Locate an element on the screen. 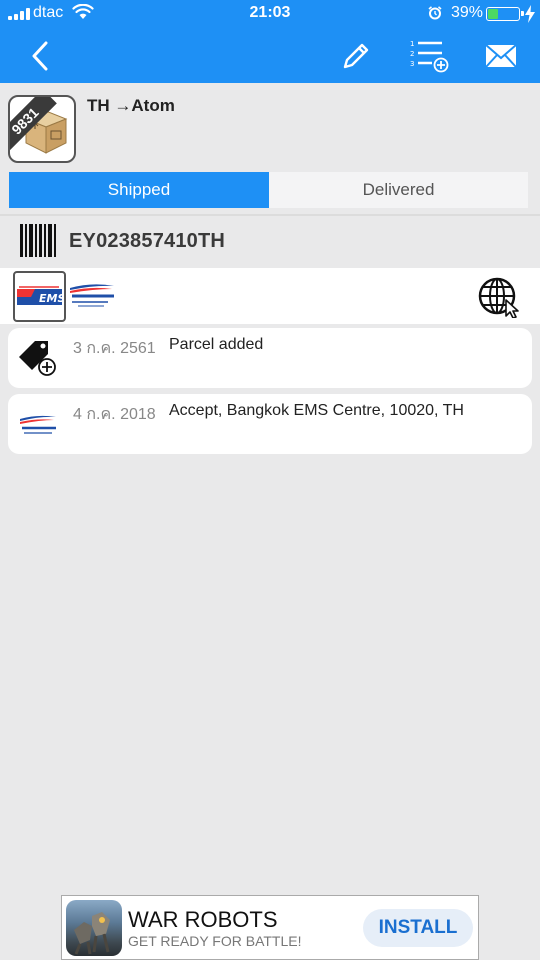 This screenshot has width=540, height=960. install-button: INSTALL is located at coordinates (418, 928).